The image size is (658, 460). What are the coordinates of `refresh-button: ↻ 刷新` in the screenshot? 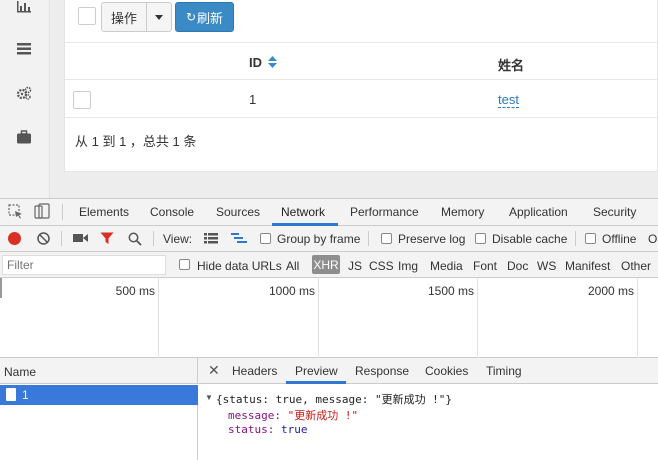 It's located at (204, 17).